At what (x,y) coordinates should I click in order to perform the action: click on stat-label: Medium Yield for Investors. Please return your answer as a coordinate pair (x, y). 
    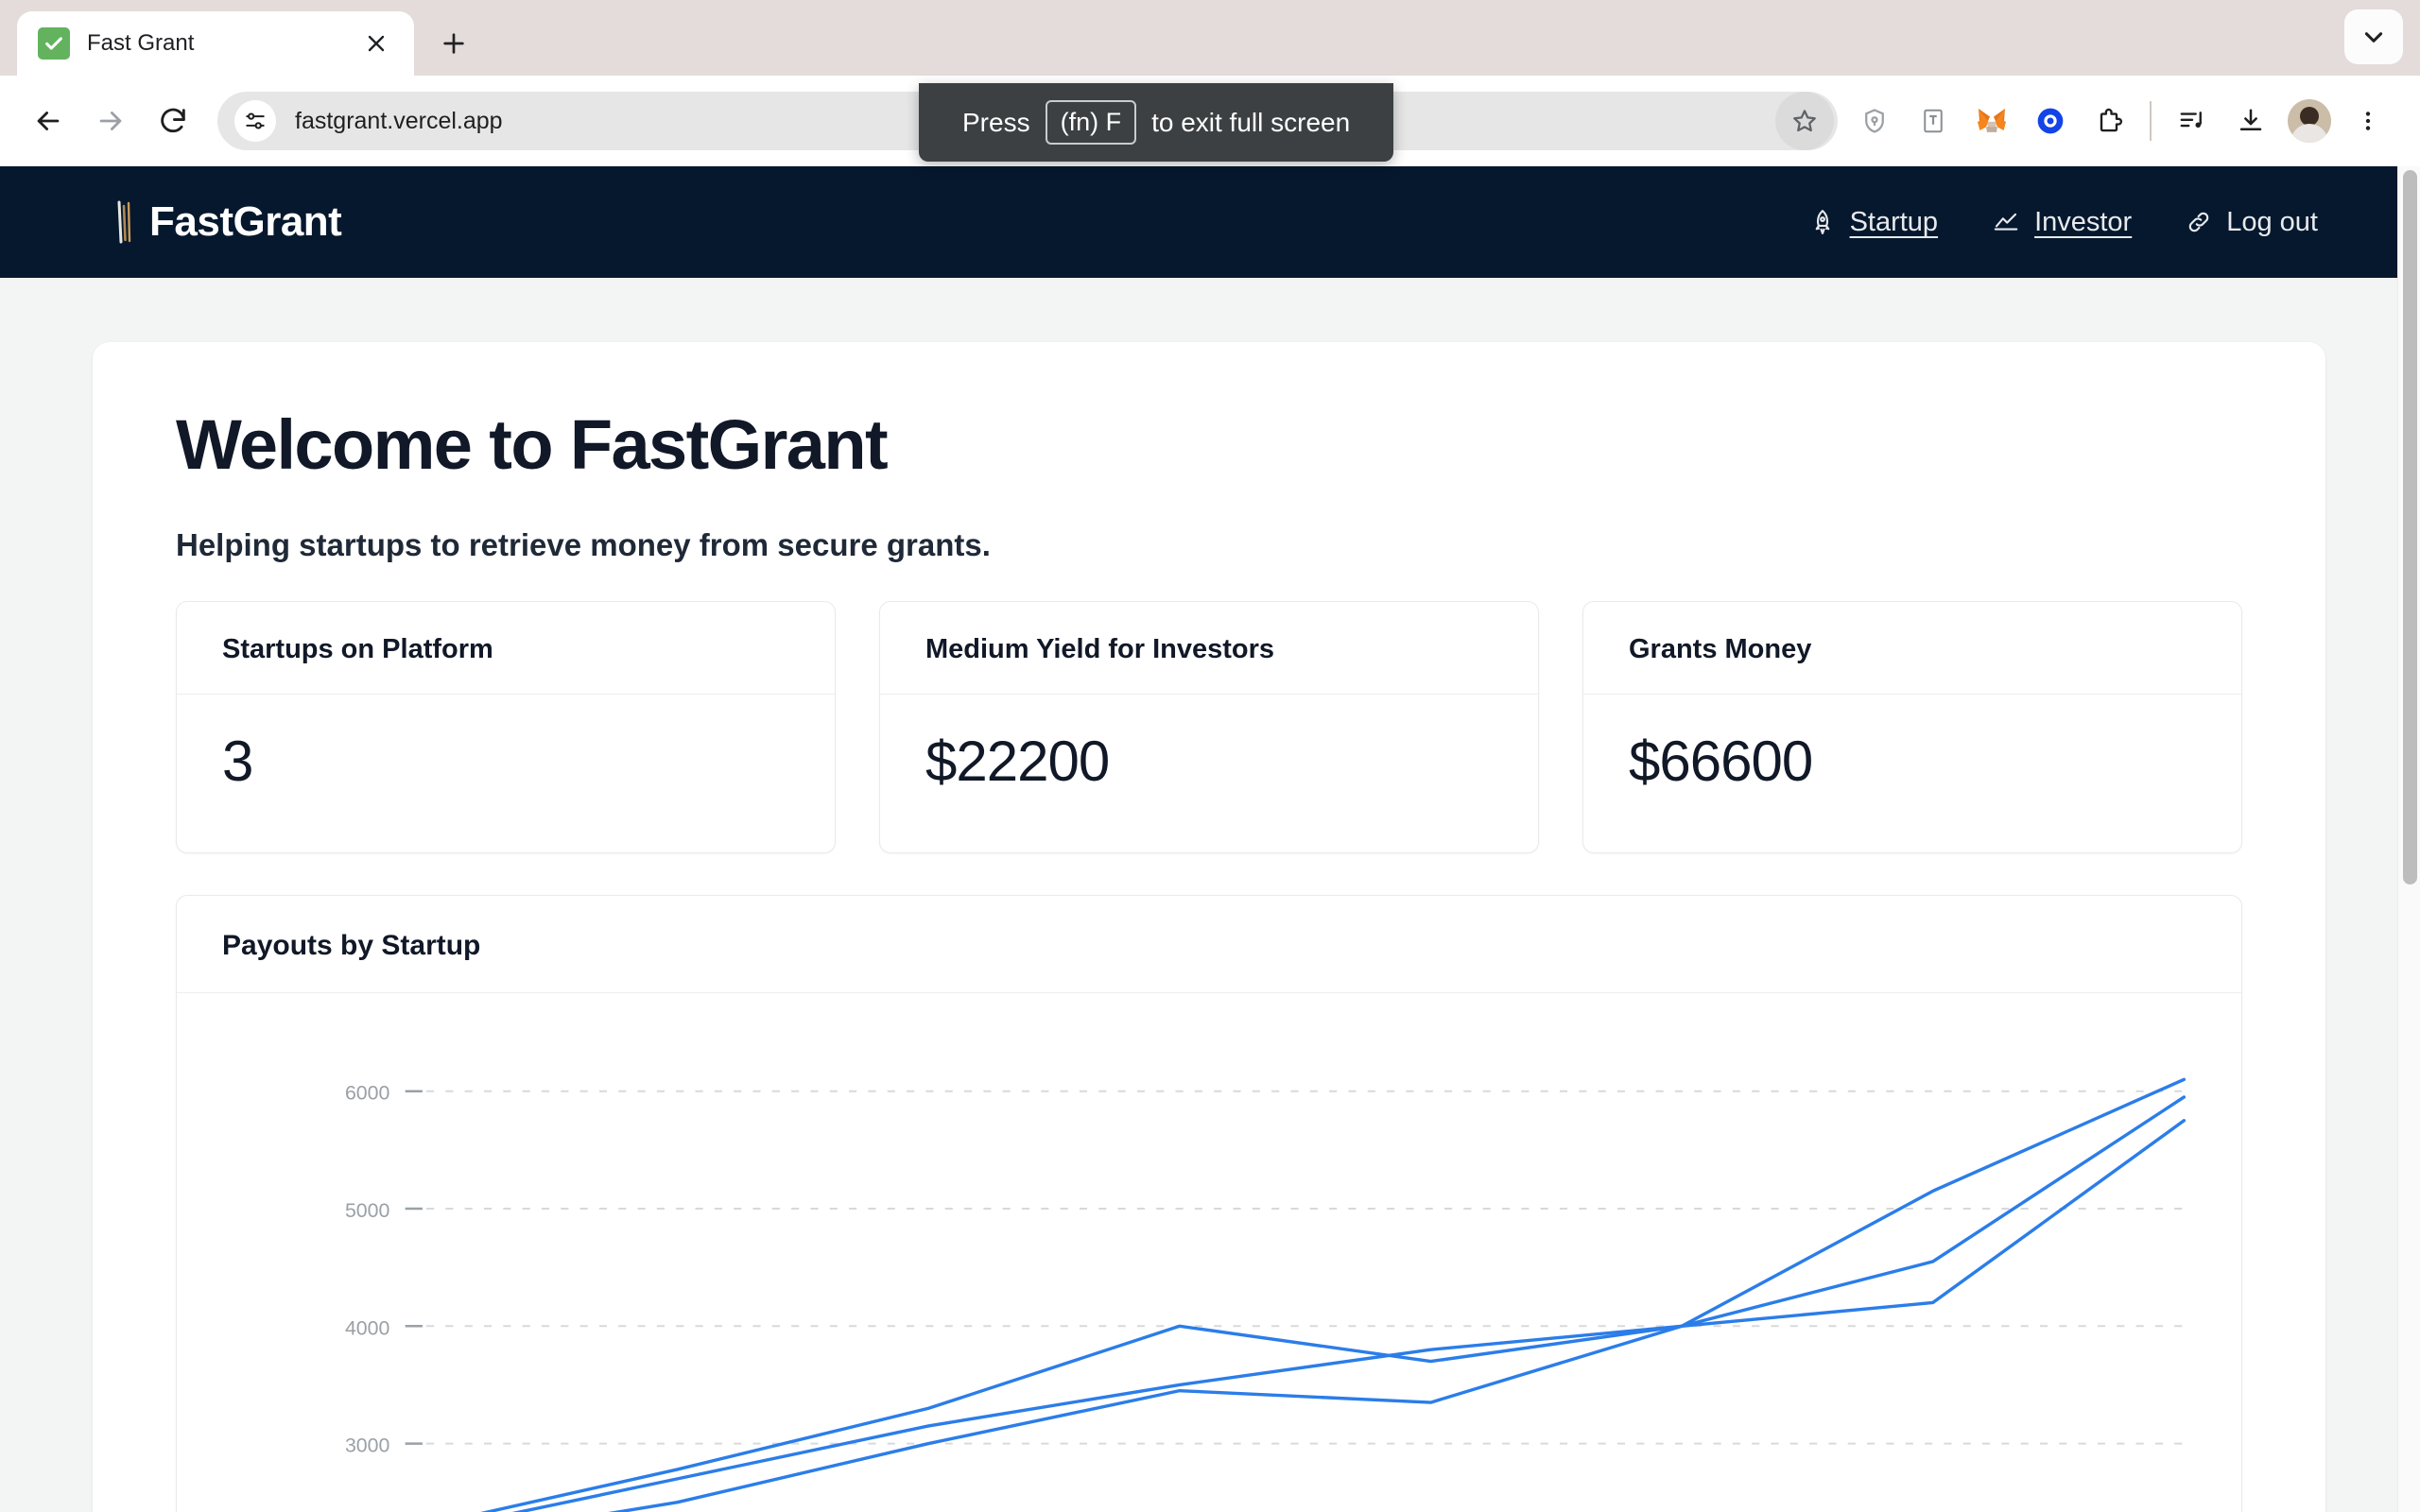
    Looking at the image, I should click on (1209, 648).